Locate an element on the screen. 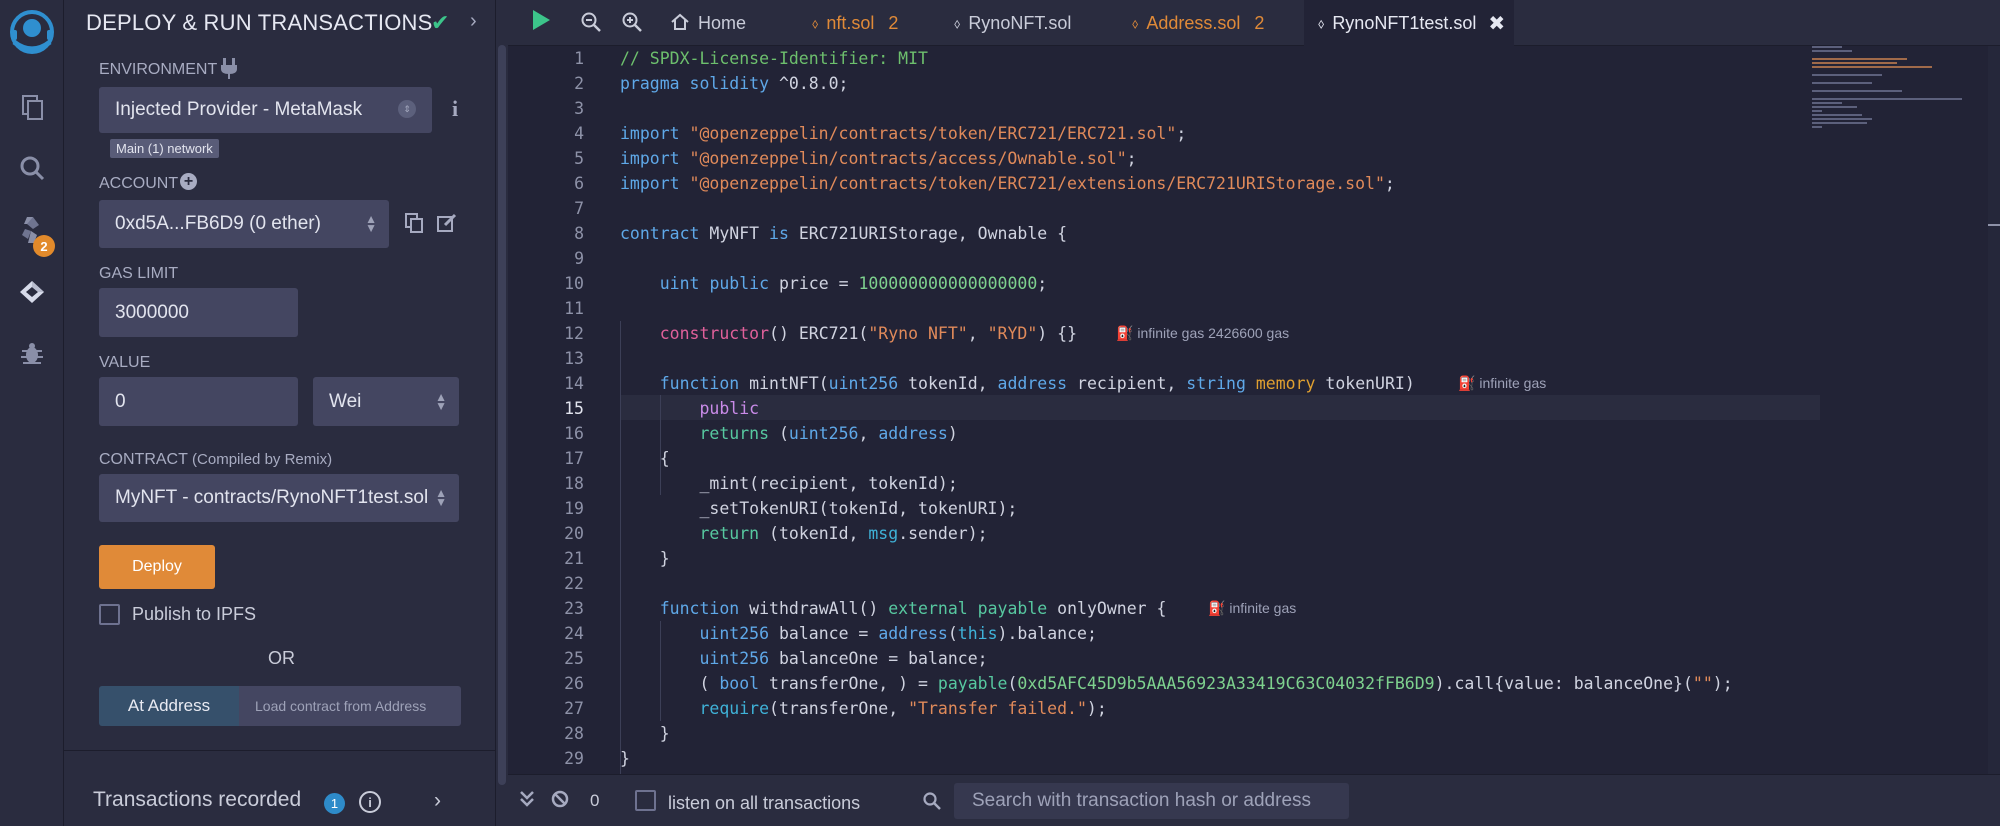 This screenshot has height=826, width=2000. listen-all-checkbox is located at coordinates (645, 800).